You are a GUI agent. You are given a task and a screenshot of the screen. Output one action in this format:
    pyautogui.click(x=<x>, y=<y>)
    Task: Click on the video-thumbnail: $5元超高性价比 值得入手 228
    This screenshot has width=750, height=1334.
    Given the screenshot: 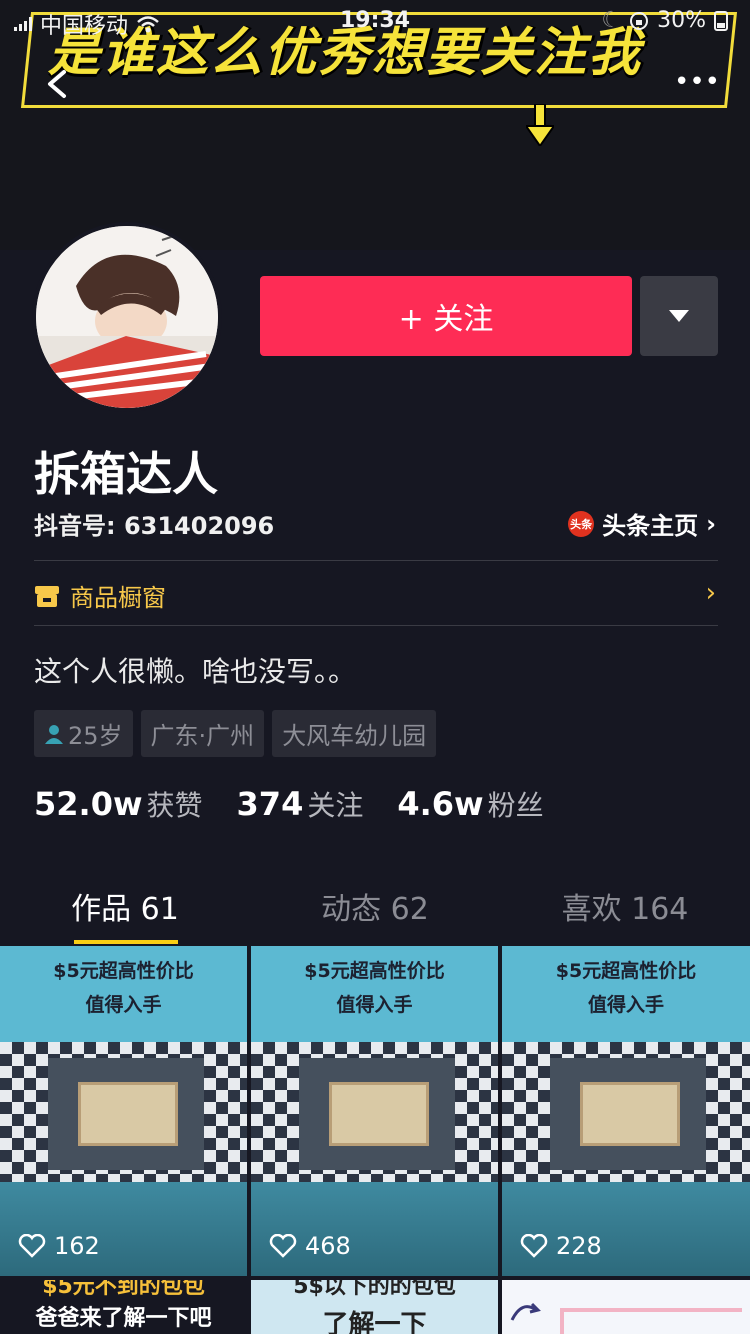 What is the action you would take?
    pyautogui.click(x=626, y=1111)
    